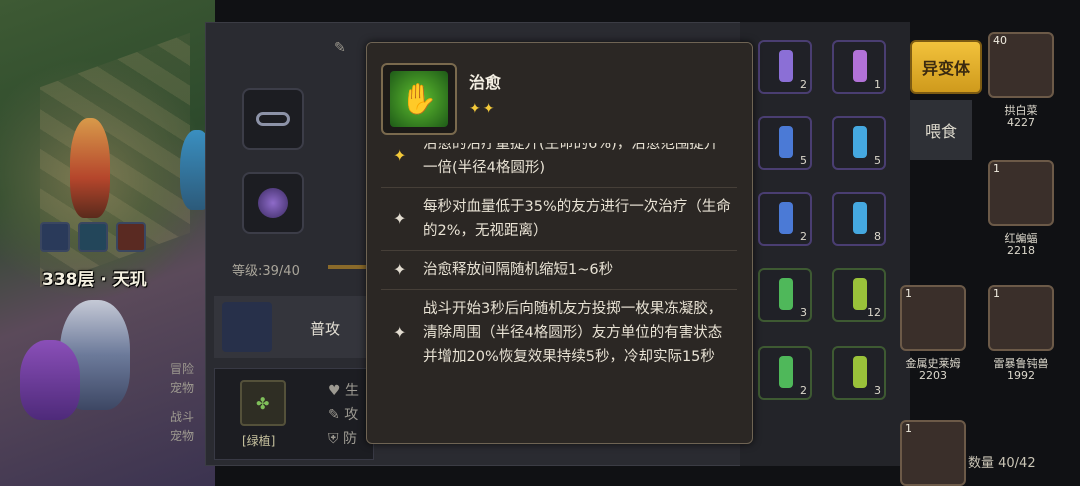 Image resolution: width=1080 pixels, height=486 pixels. What do you see at coordinates (559, 93) in the screenshot?
I see `tooltip-header: ✋ 治愈 ✦✦` at bounding box center [559, 93].